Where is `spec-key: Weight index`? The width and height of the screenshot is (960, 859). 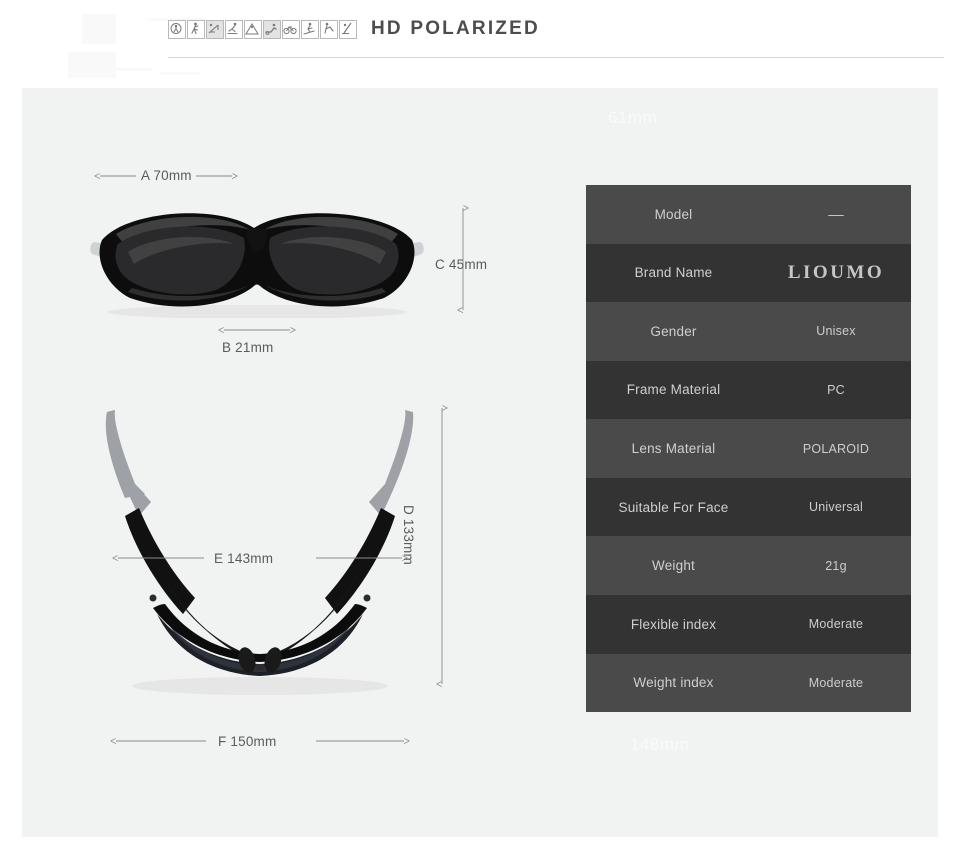 spec-key: Weight index is located at coordinates (673, 683).